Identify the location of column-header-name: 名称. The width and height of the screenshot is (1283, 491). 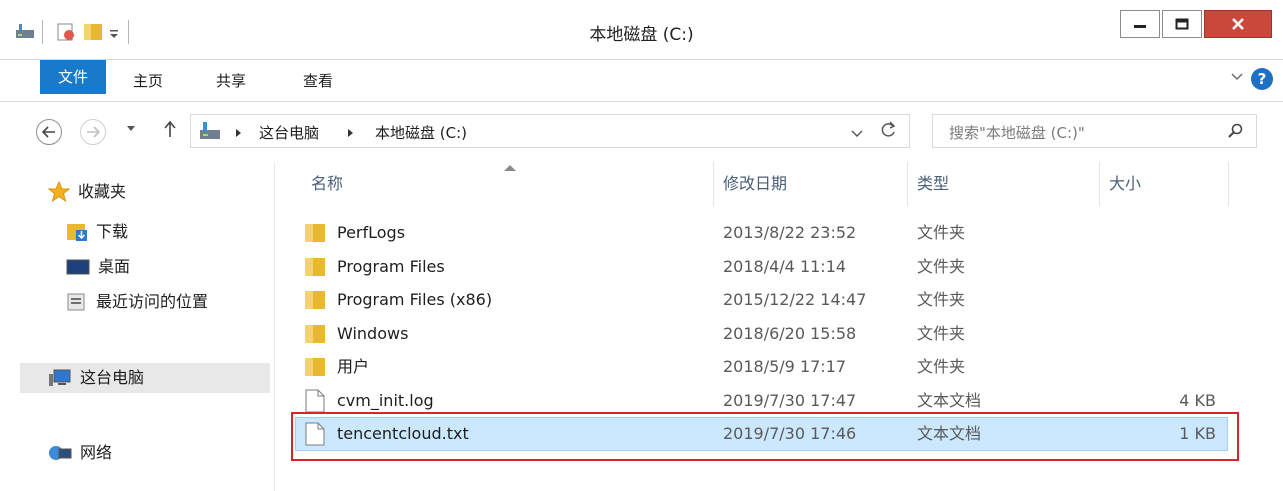
(504, 184).